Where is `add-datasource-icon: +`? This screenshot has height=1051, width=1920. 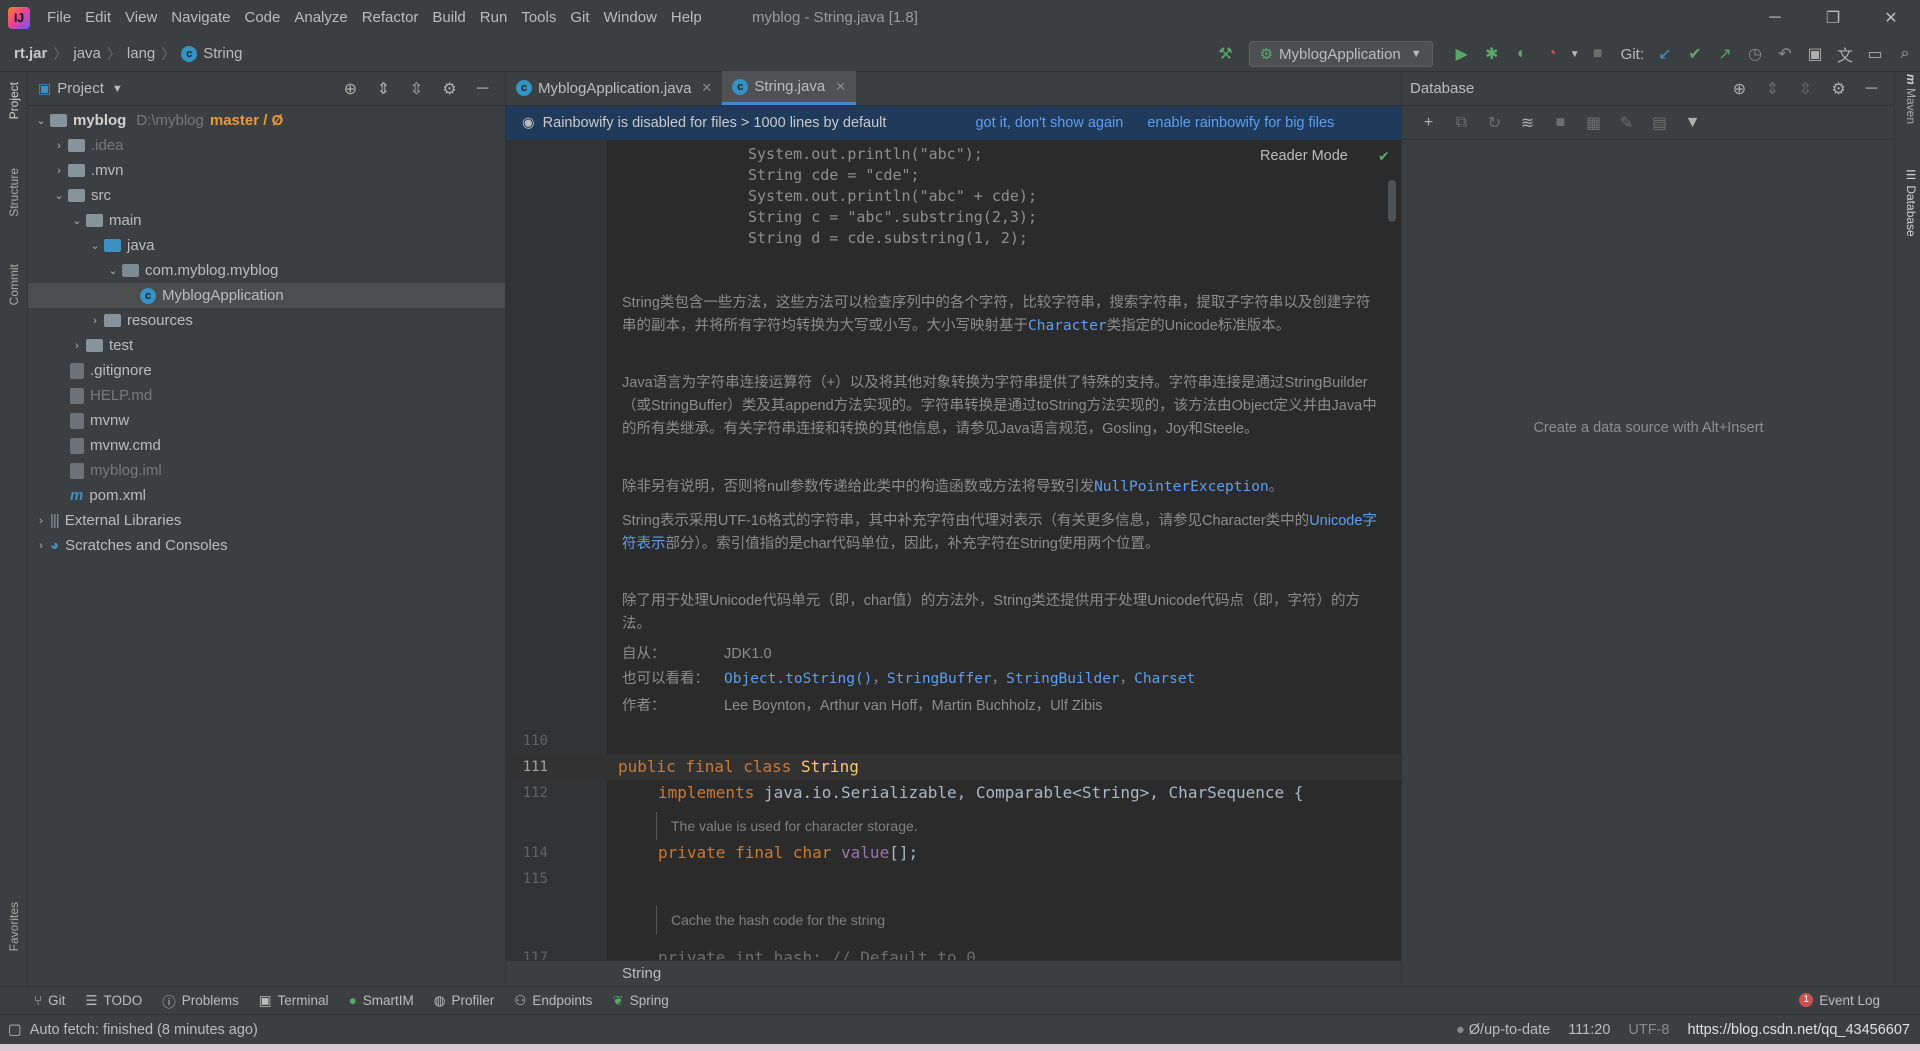 add-datasource-icon: + is located at coordinates (1428, 123).